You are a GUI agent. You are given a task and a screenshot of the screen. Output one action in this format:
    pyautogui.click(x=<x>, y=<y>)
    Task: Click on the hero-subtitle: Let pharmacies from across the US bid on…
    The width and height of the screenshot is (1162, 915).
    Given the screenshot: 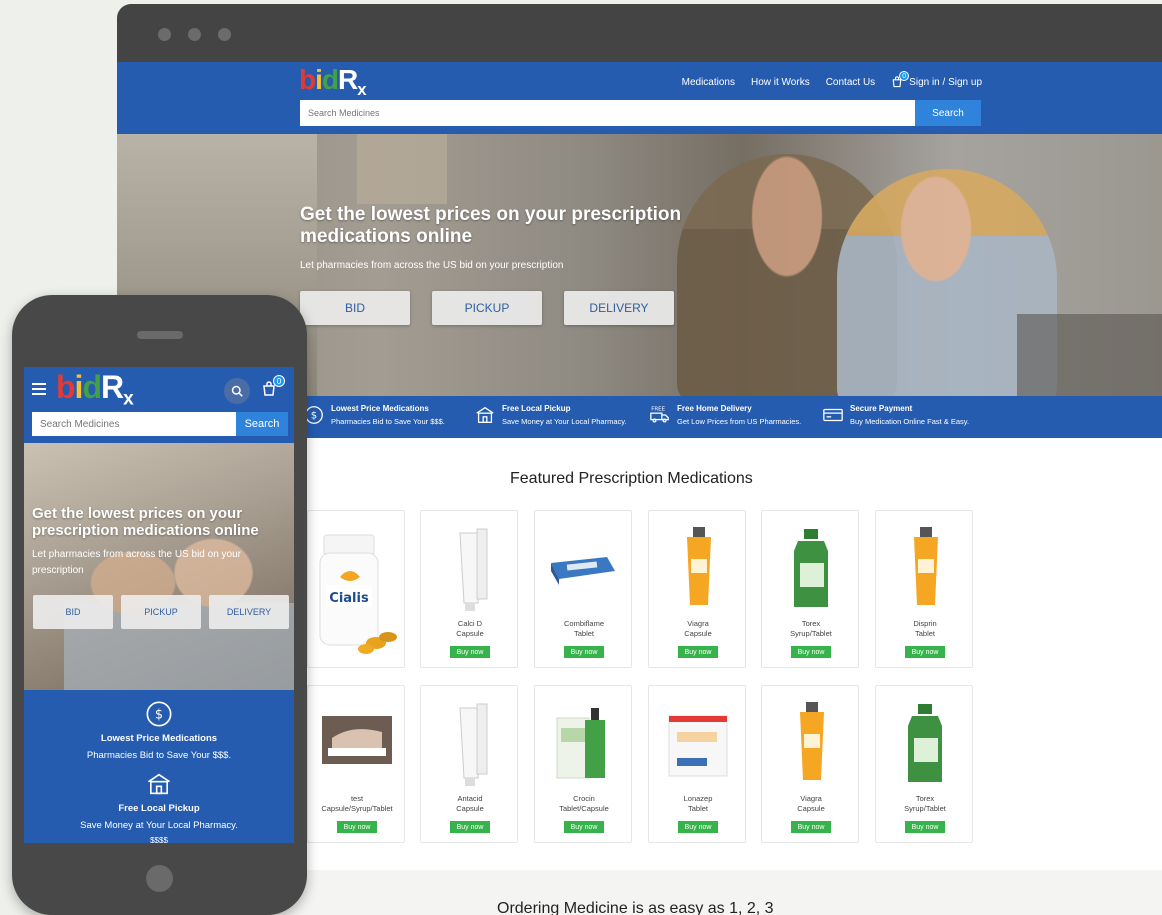 What is the action you would take?
    pyautogui.click(x=432, y=265)
    